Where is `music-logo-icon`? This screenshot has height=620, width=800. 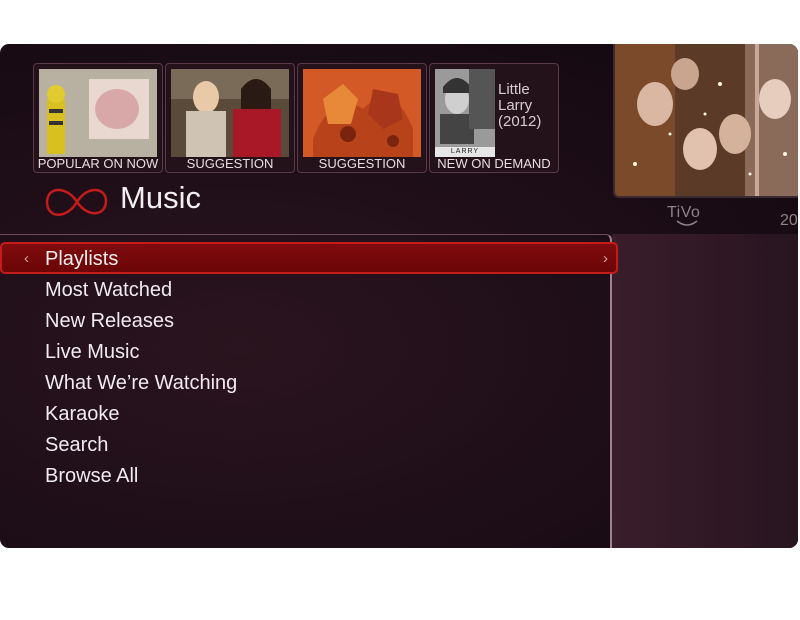
music-logo-icon is located at coordinates (77, 204).